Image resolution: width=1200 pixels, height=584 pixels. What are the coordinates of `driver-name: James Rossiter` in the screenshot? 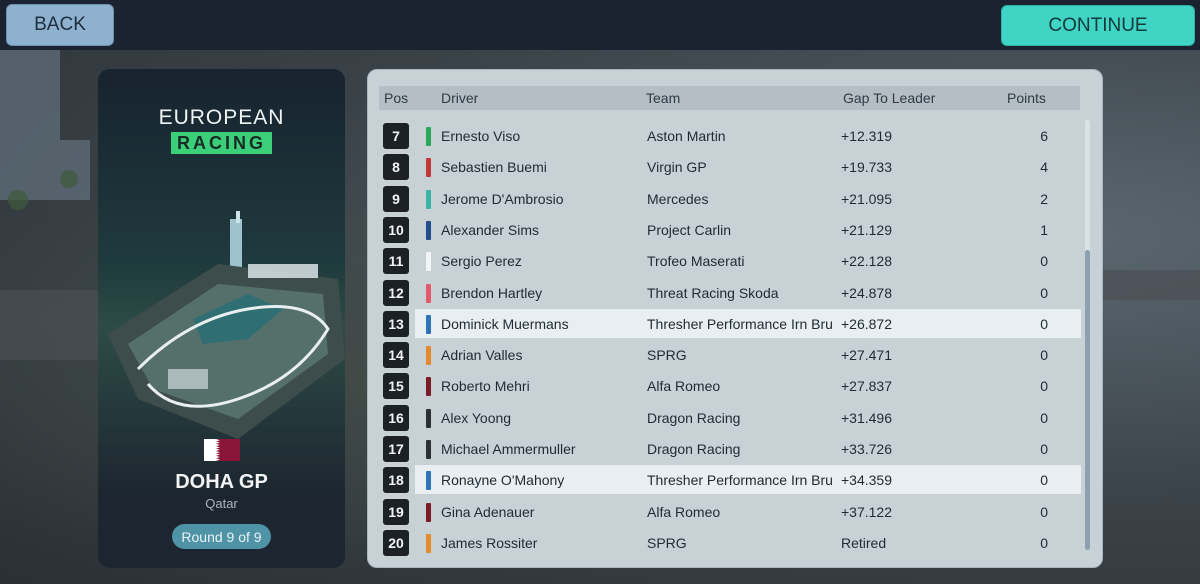 It's located at (489, 542).